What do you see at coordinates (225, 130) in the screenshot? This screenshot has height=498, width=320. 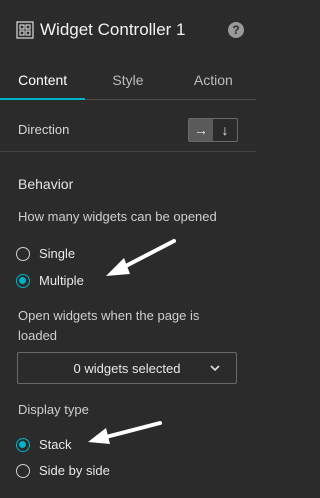 I see `arrow-down-icon: ↓` at bounding box center [225, 130].